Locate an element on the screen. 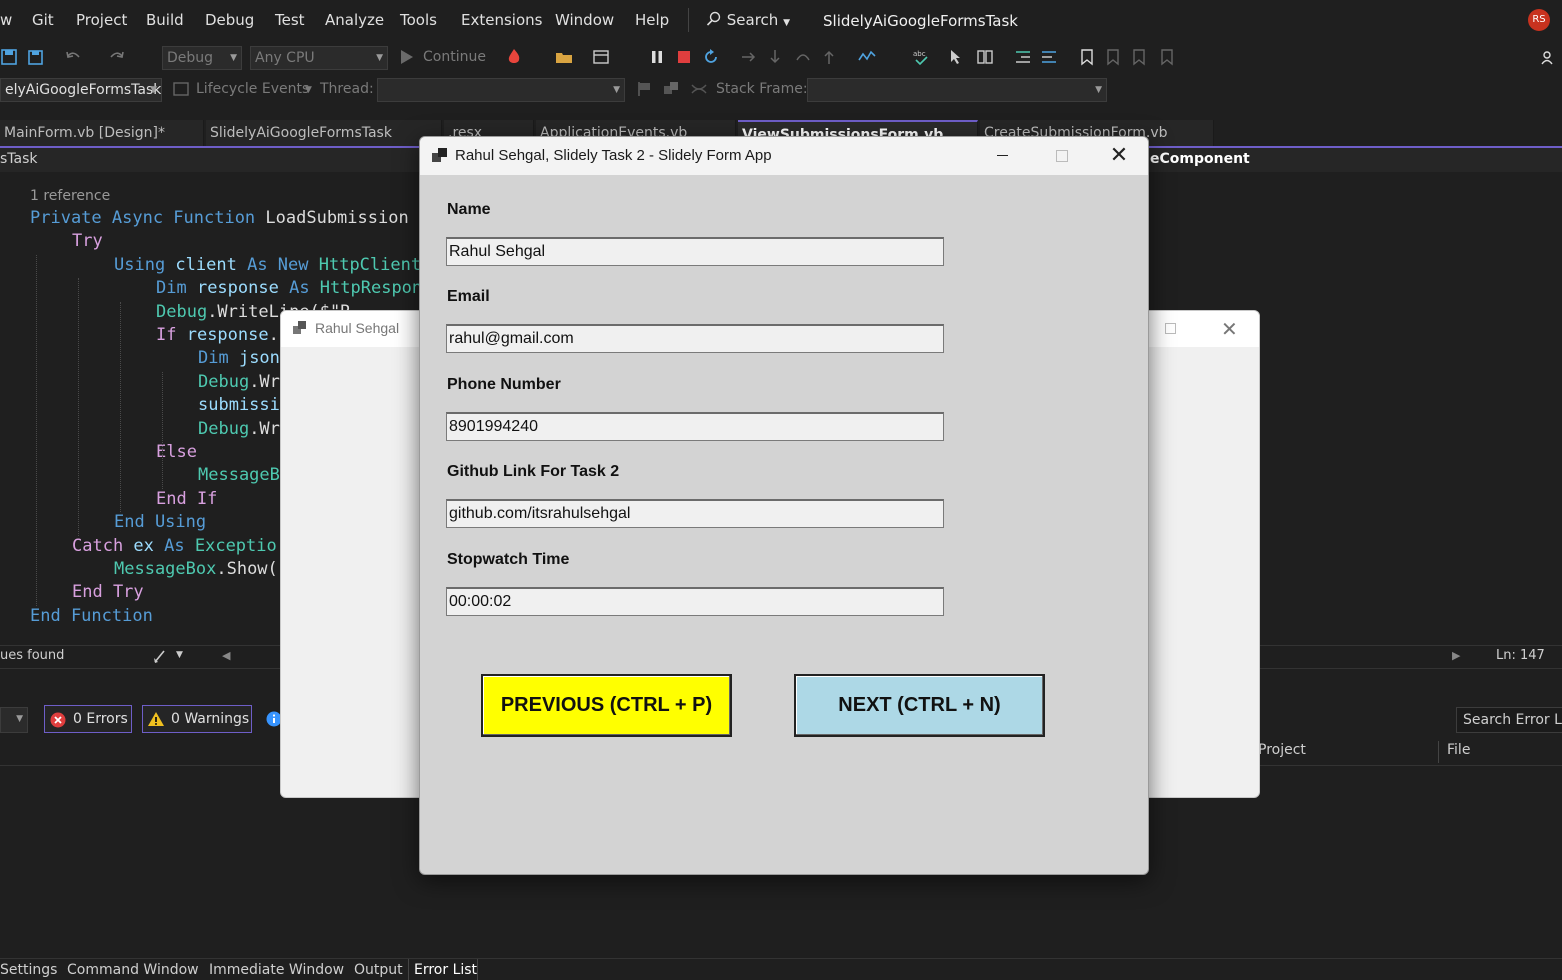 The image size is (1562, 980). menu-window: Window is located at coordinates (584, 20).